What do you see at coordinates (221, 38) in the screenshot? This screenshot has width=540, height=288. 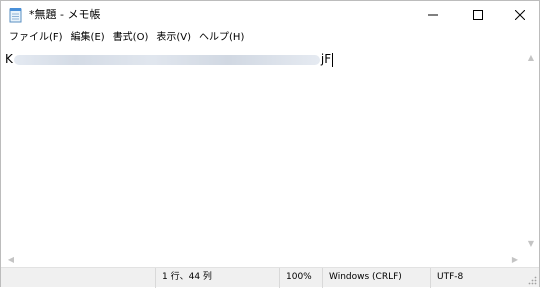 I see `menu-help: ヘルプ(H)` at bounding box center [221, 38].